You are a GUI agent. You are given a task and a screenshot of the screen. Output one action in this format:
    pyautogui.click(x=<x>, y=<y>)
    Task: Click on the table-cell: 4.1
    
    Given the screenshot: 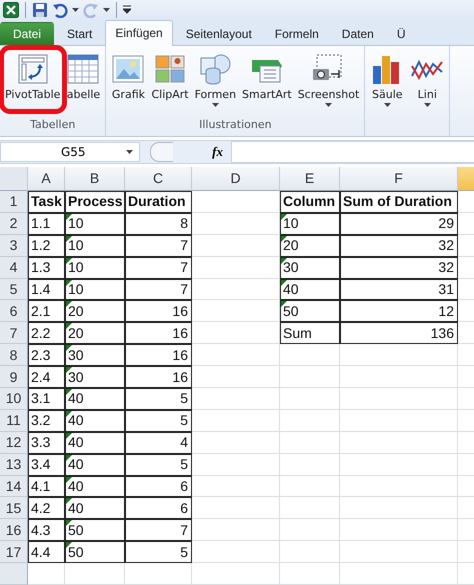 What is the action you would take?
    pyautogui.click(x=46, y=487)
    